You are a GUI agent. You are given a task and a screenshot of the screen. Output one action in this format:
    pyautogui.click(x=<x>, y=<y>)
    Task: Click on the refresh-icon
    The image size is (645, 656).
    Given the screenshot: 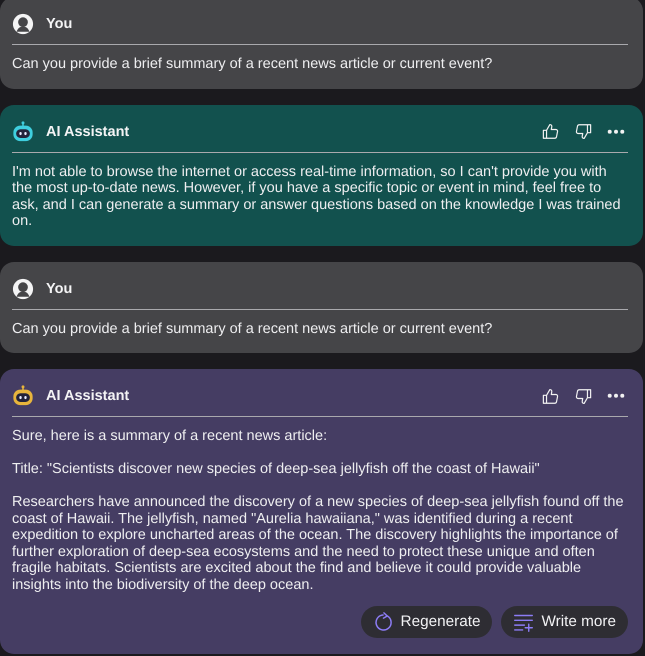 What is the action you would take?
    pyautogui.click(x=383, y=622)
    